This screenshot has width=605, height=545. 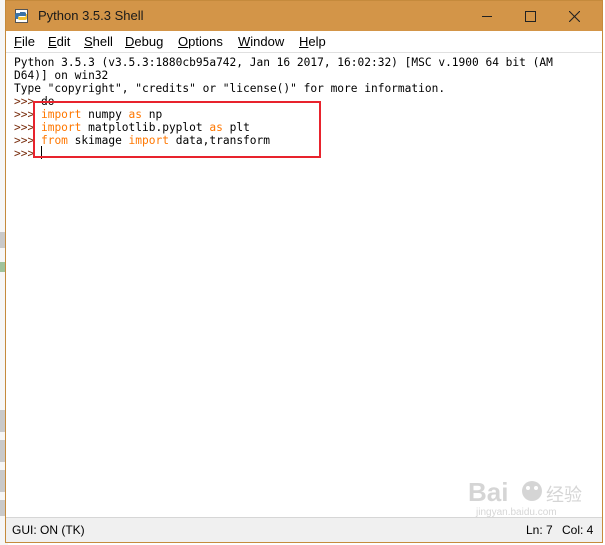 I want to click on line-number-status: Ln: 7, so click(x=539, y=530).